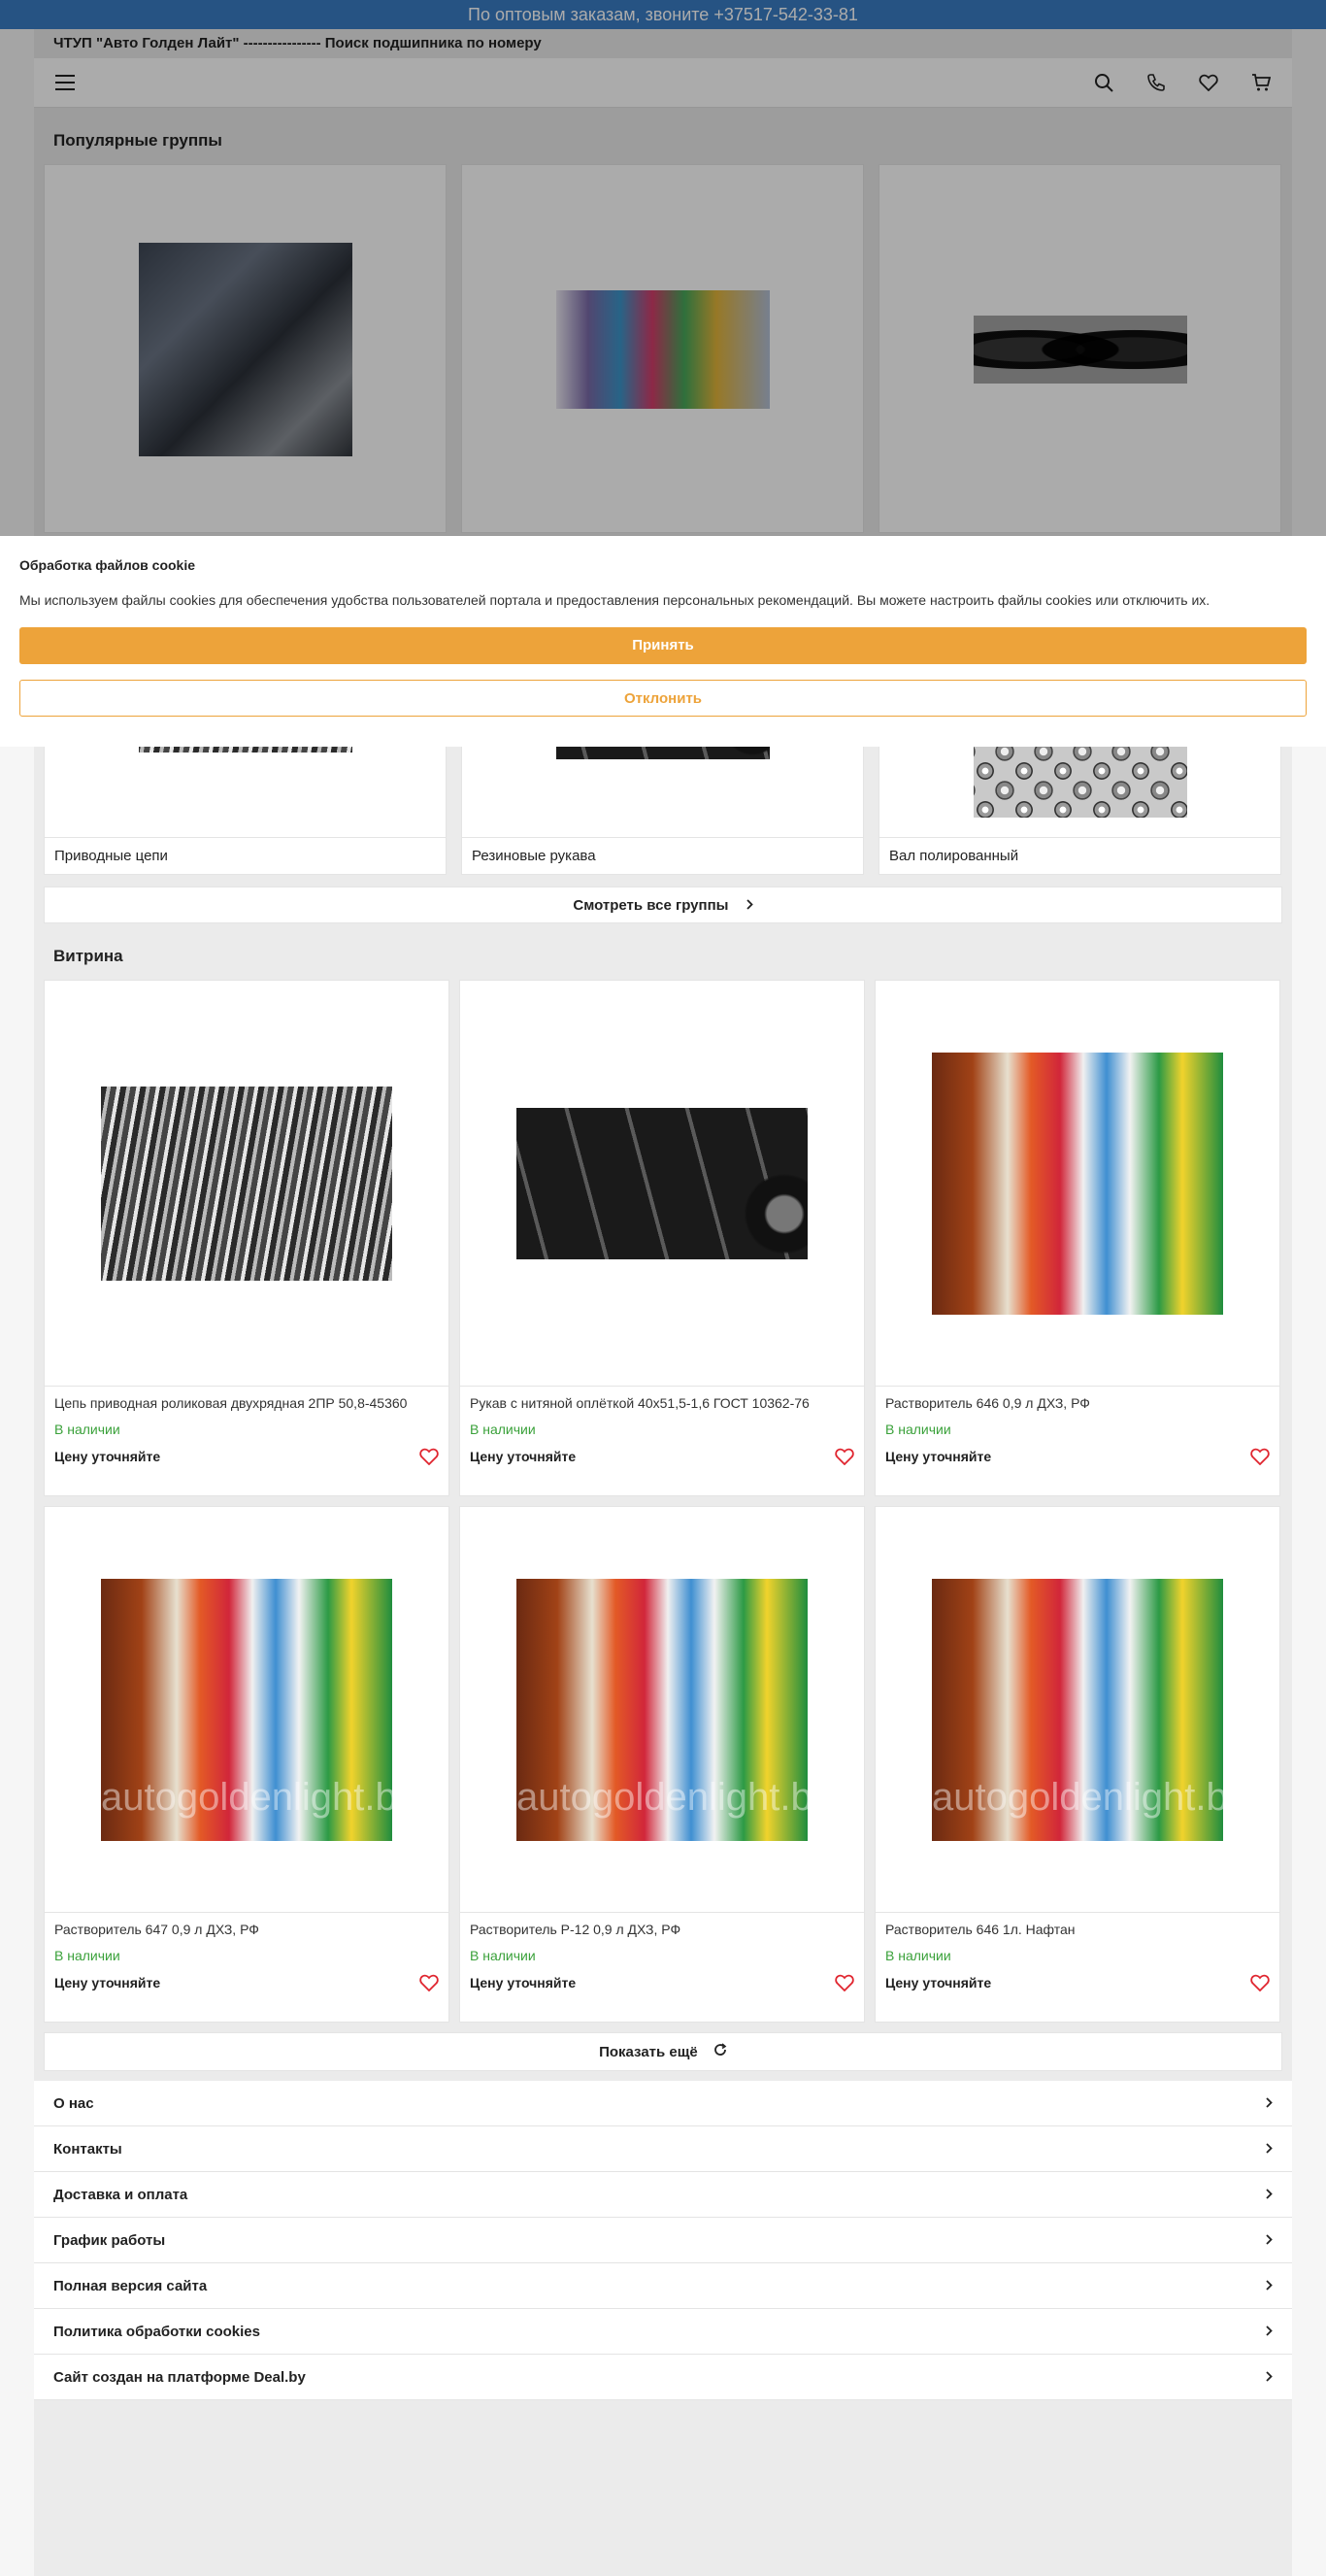 The height and width of the screenshot is (2576, 1326). I want to click on product-image-chains, so click(246, 1183).